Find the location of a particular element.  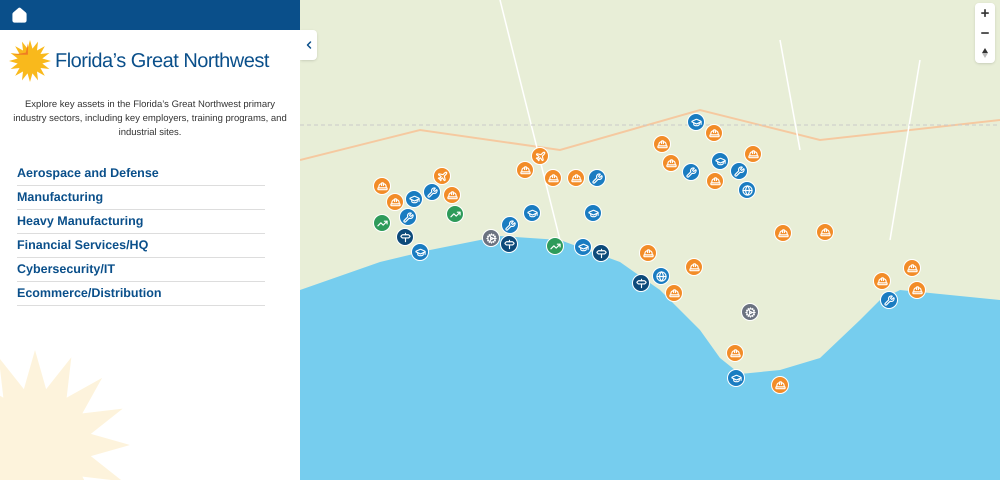

sector-link: Heavy Manufacturing is located at coordinates (141, 222).